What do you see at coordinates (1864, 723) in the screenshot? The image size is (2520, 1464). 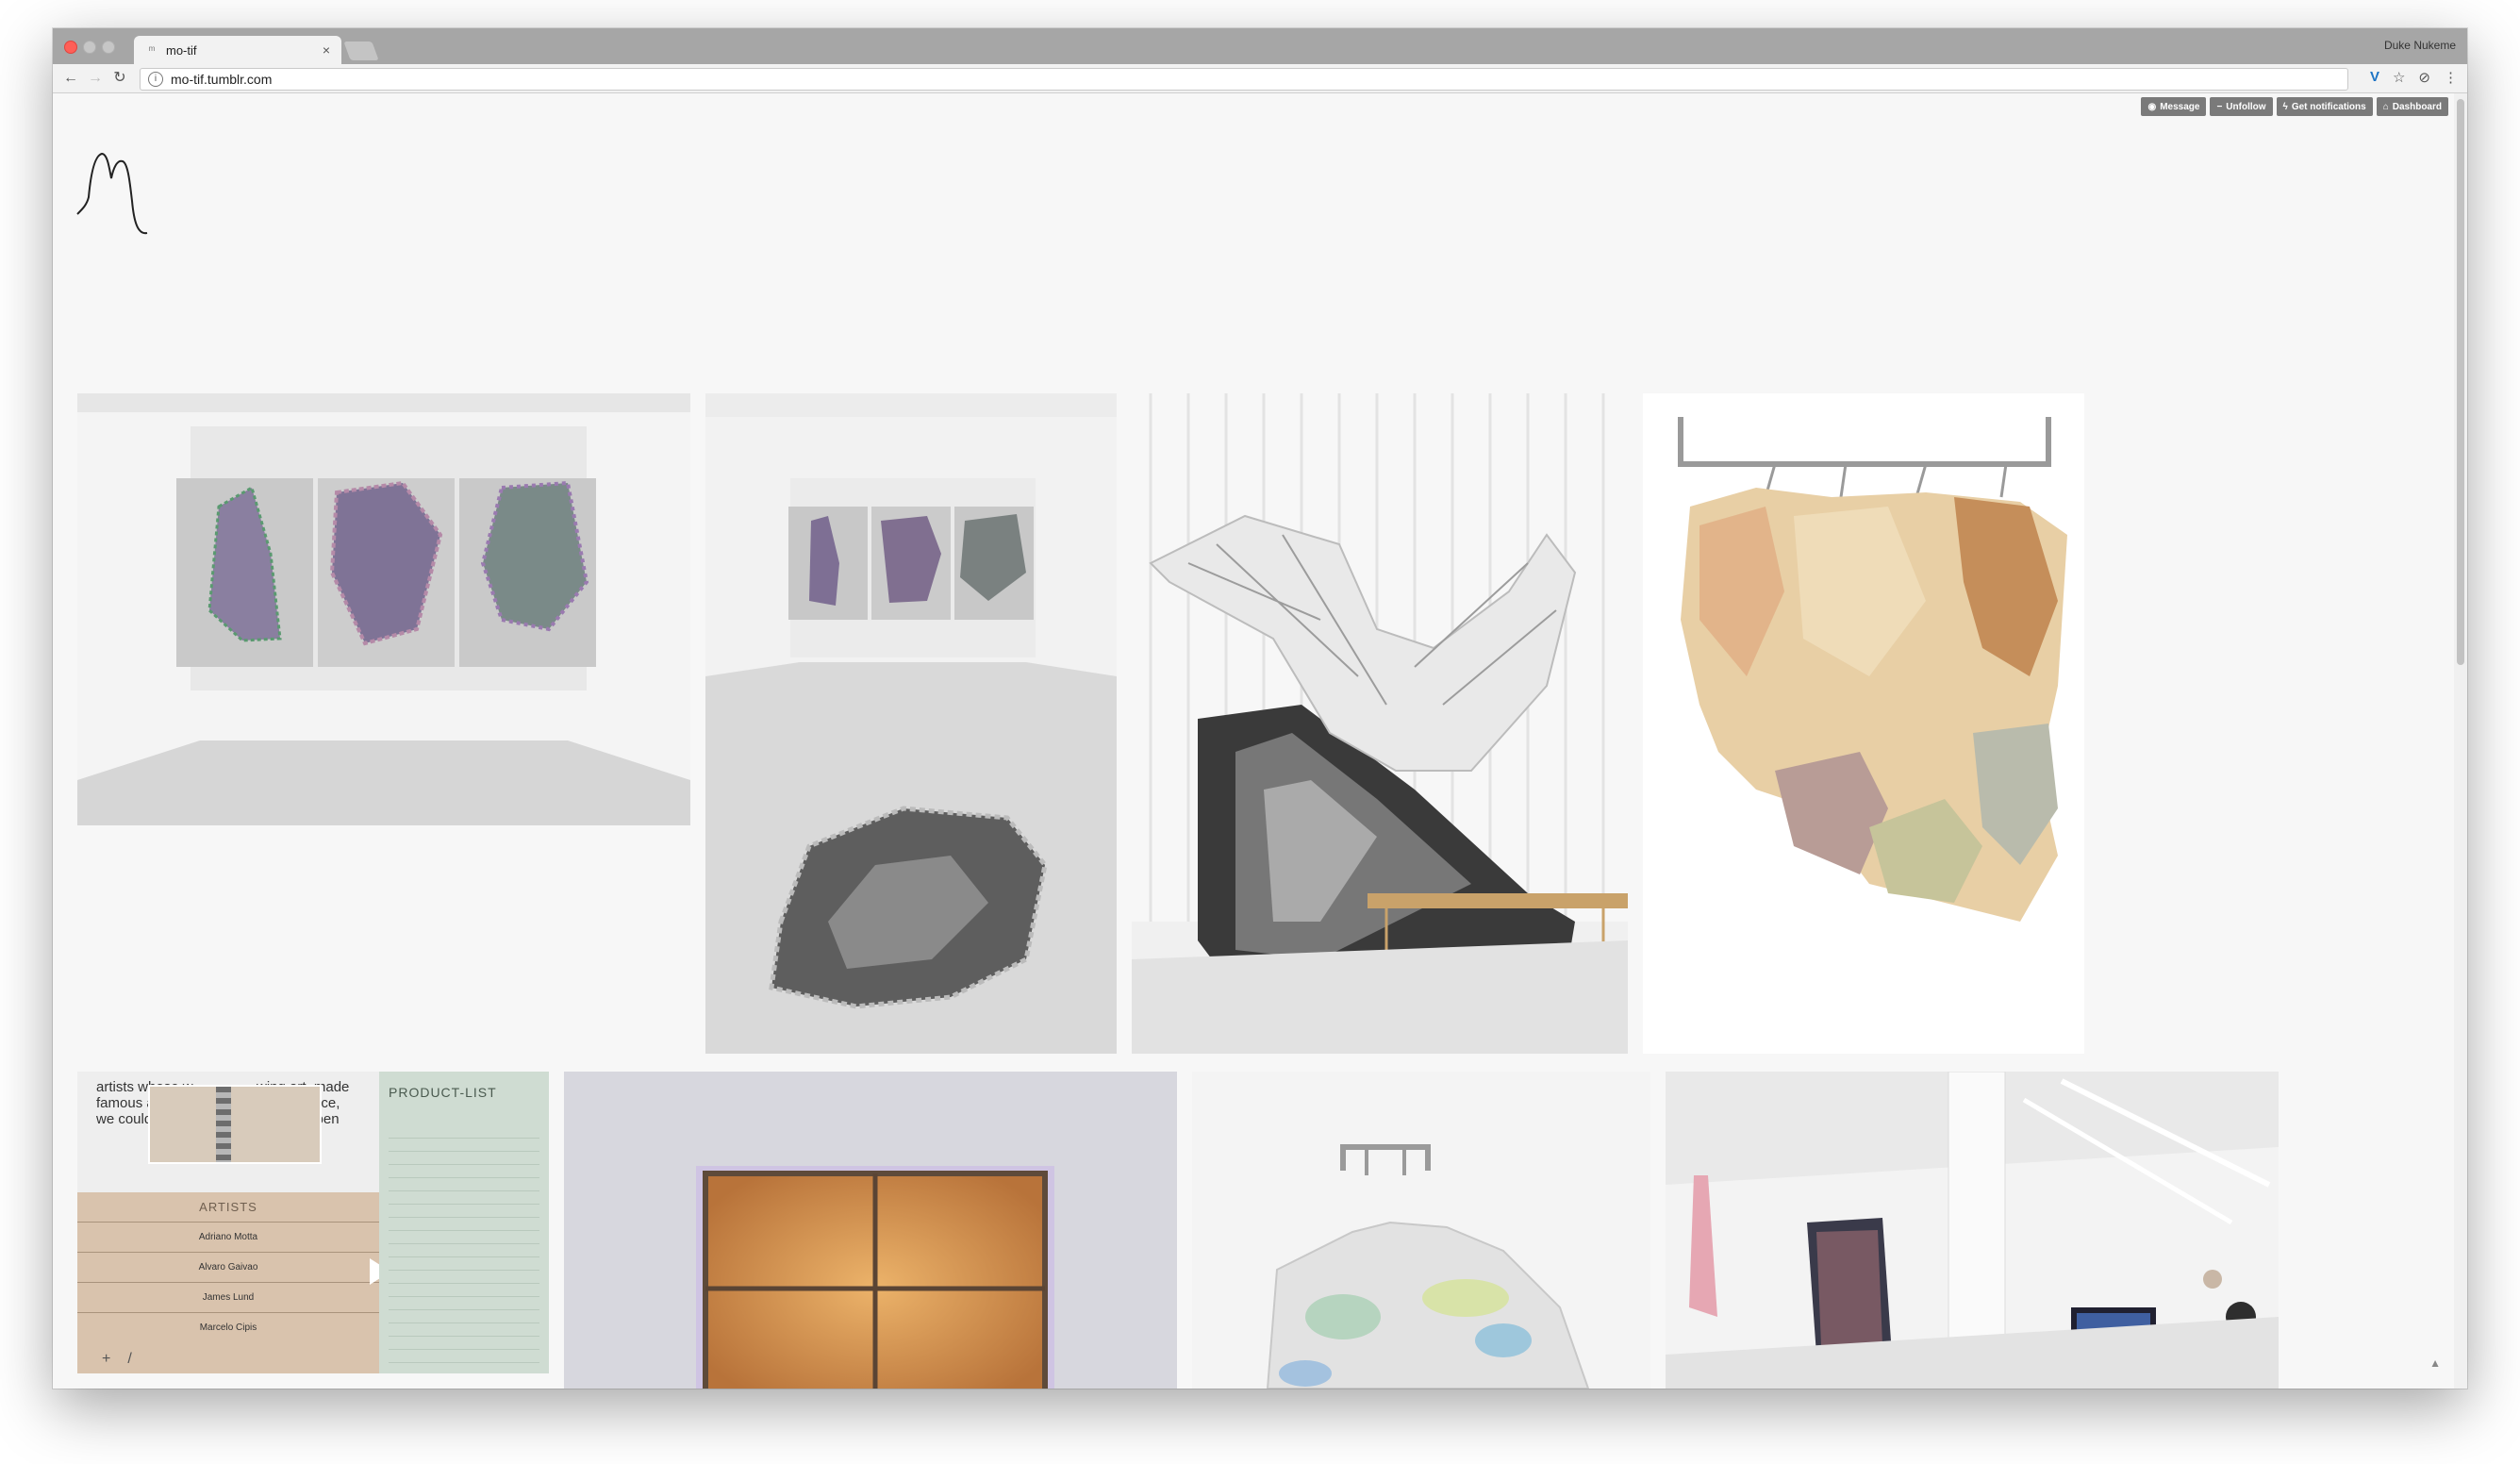 I see `post-image-hanging-textile` at bounding box center [1864, 723].